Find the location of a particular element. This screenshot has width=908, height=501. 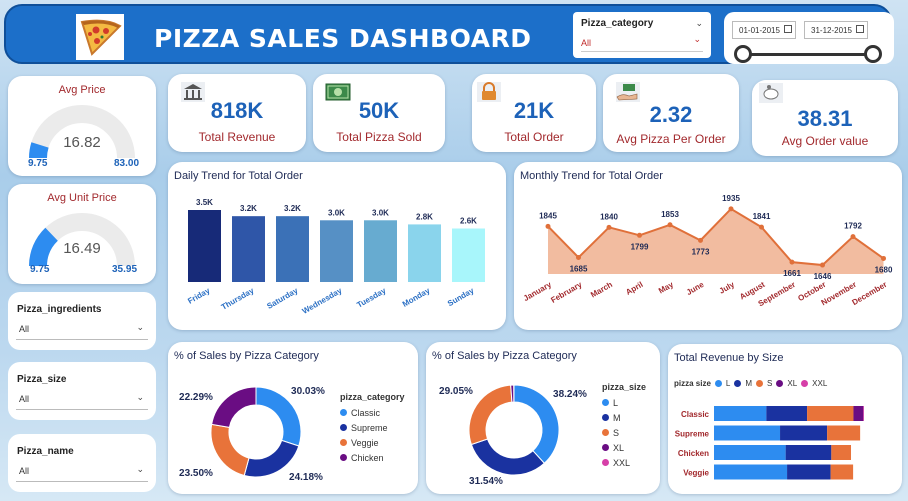

pizza-name-dropdown: All ⌄ is located at coordinates (82, 473).